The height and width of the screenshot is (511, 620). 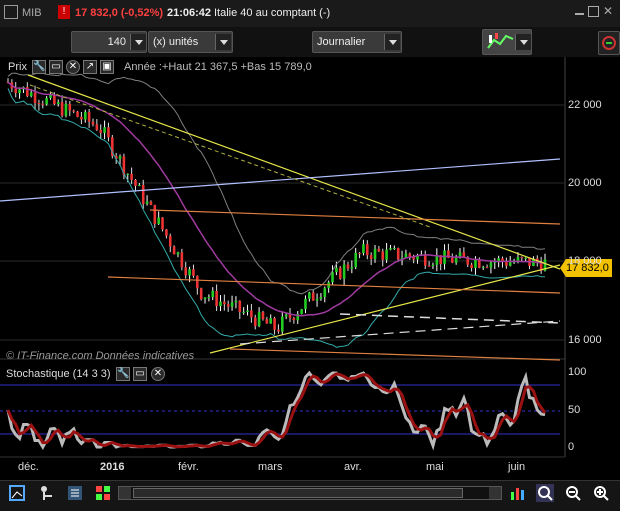 What do you see at coordinates (495, 493) in the screenshot?
I see `scroll-right-icon` at bounding box center [495, 493].